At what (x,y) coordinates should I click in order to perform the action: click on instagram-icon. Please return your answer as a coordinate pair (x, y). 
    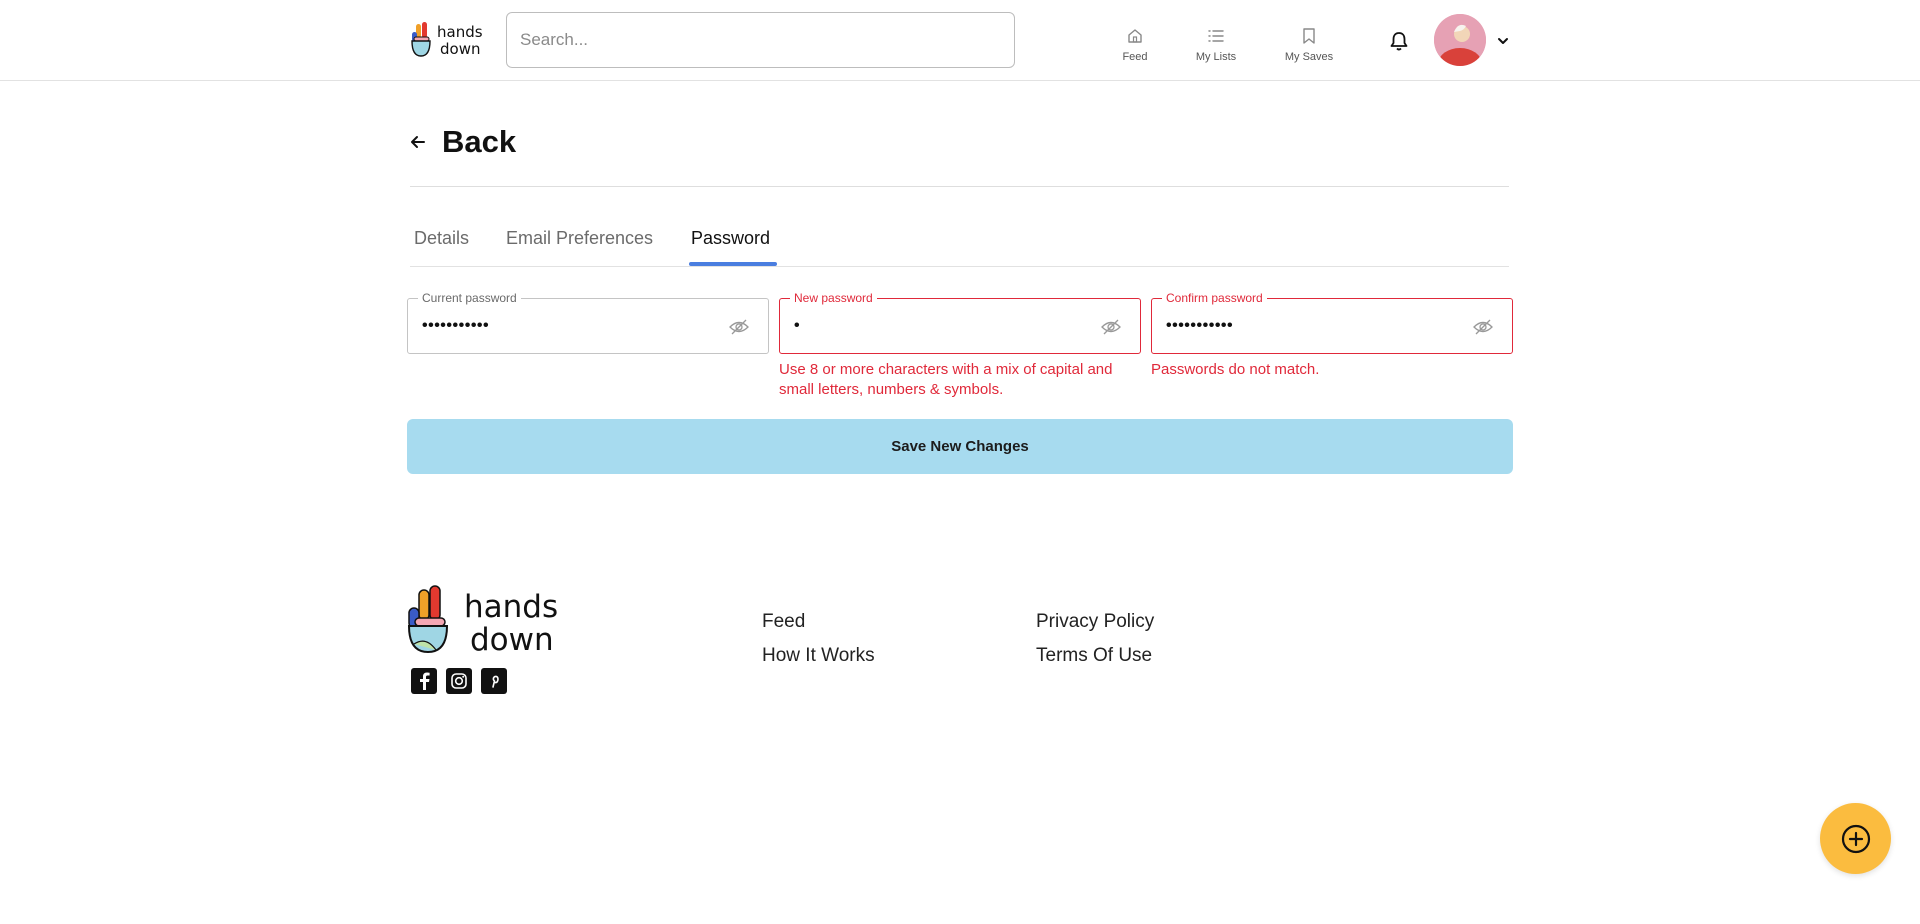
    Looking at the image, I should click on (459, 681).